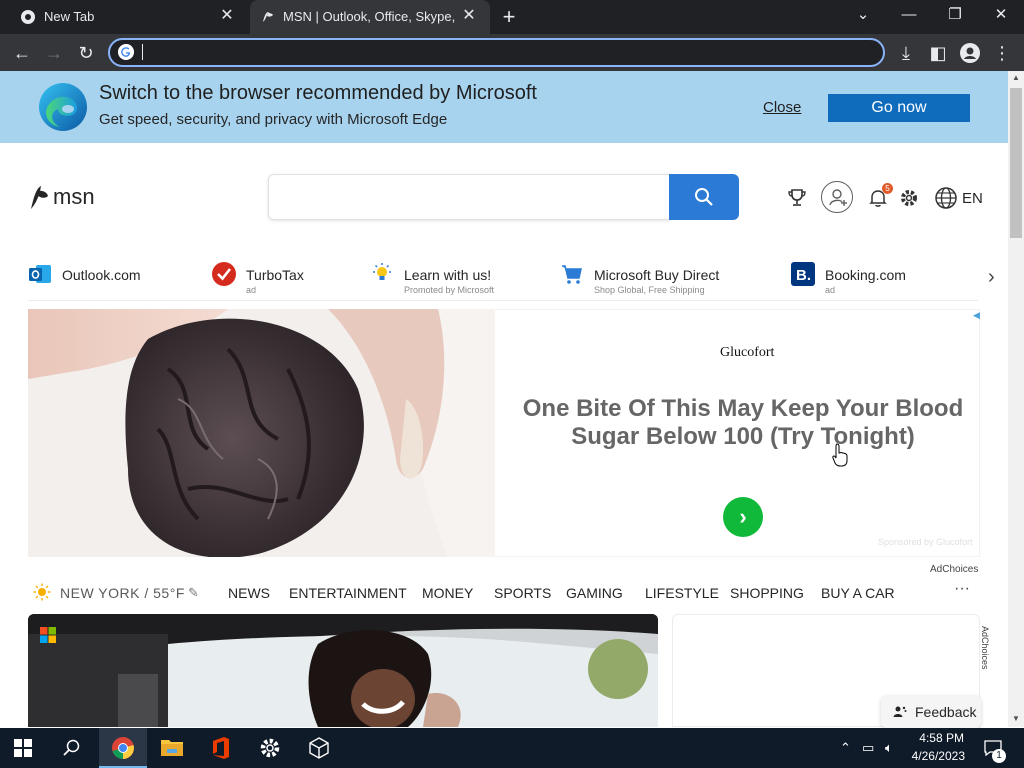  Describe the element at coordinates (319, 748) in the screenshot. I see `3d-cube-icon` at that location.